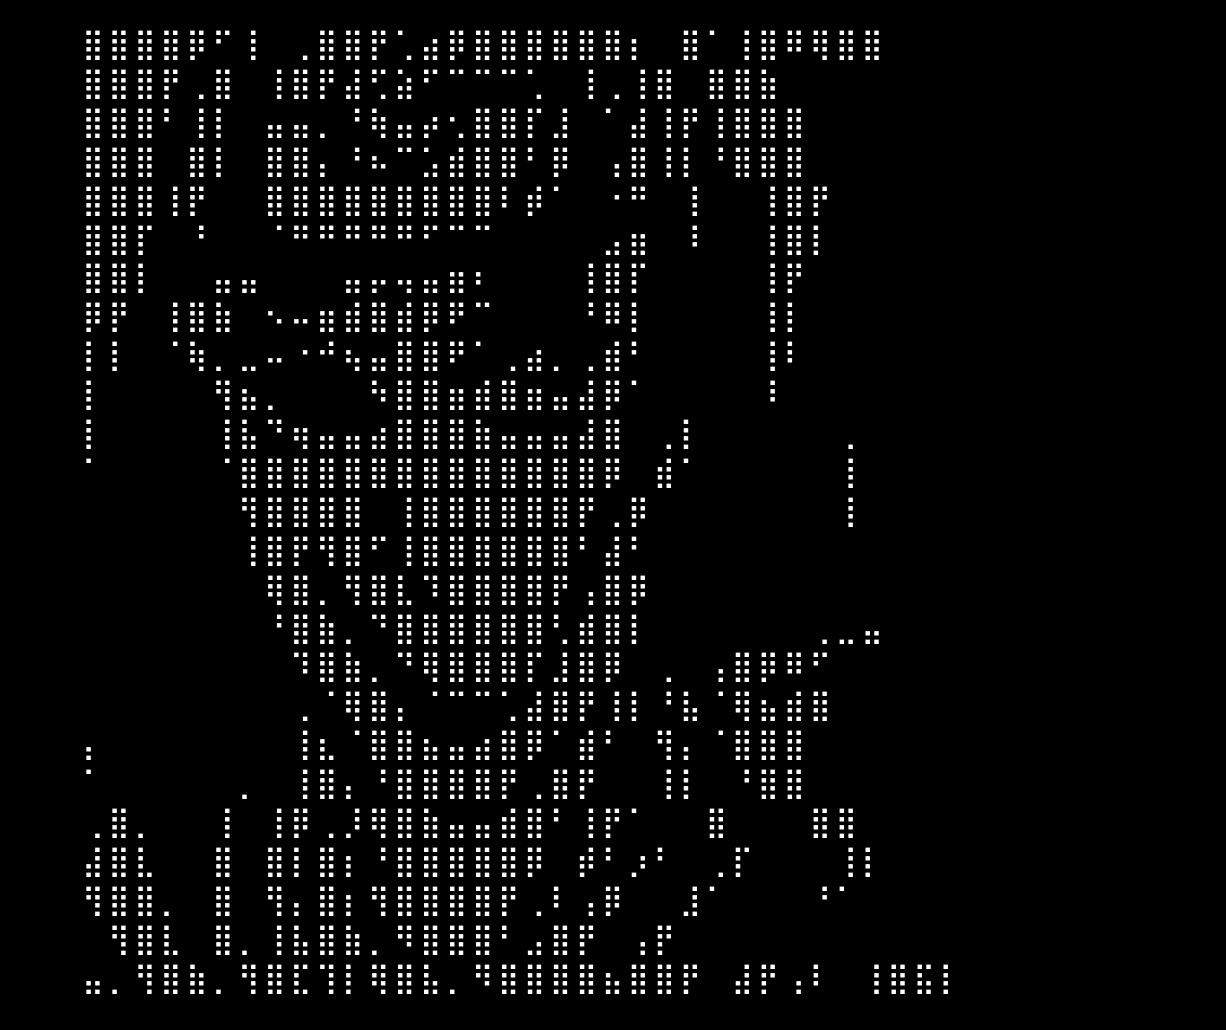 Image resolution: width=1226 pixels, height=1030 pixels. Describe the element at coordinates (472, 823) in the screenshot. I see `braille-row: ⢀⣿⡀⠀⠀⢸⠀⢸⡿⢀⡸⢿⣿⣷⣤⣤⣾⣿⠃⢸⡟⠁⠀⠀⣿⠀⠀⠀⣿⣿` at that location.